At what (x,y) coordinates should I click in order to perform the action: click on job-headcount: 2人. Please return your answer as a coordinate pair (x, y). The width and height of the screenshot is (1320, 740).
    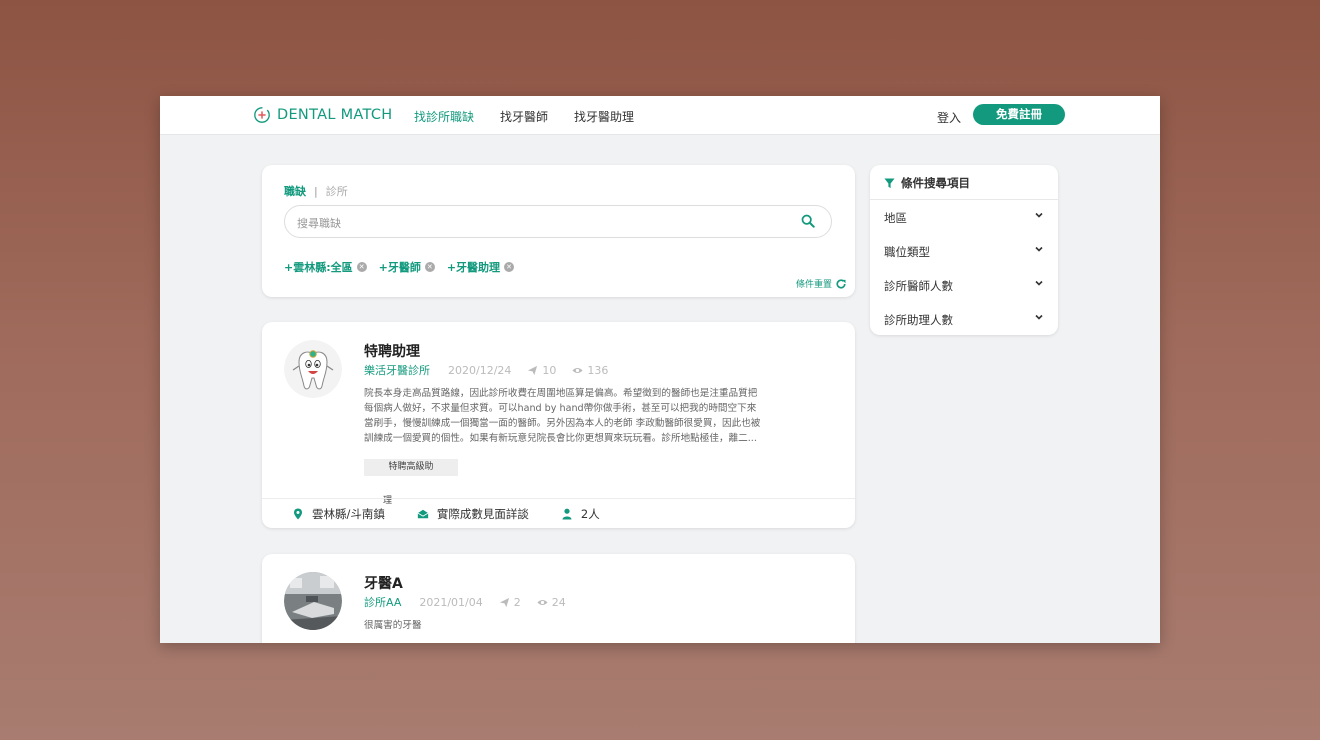
    Looking at the image, I should click on (580, 514).